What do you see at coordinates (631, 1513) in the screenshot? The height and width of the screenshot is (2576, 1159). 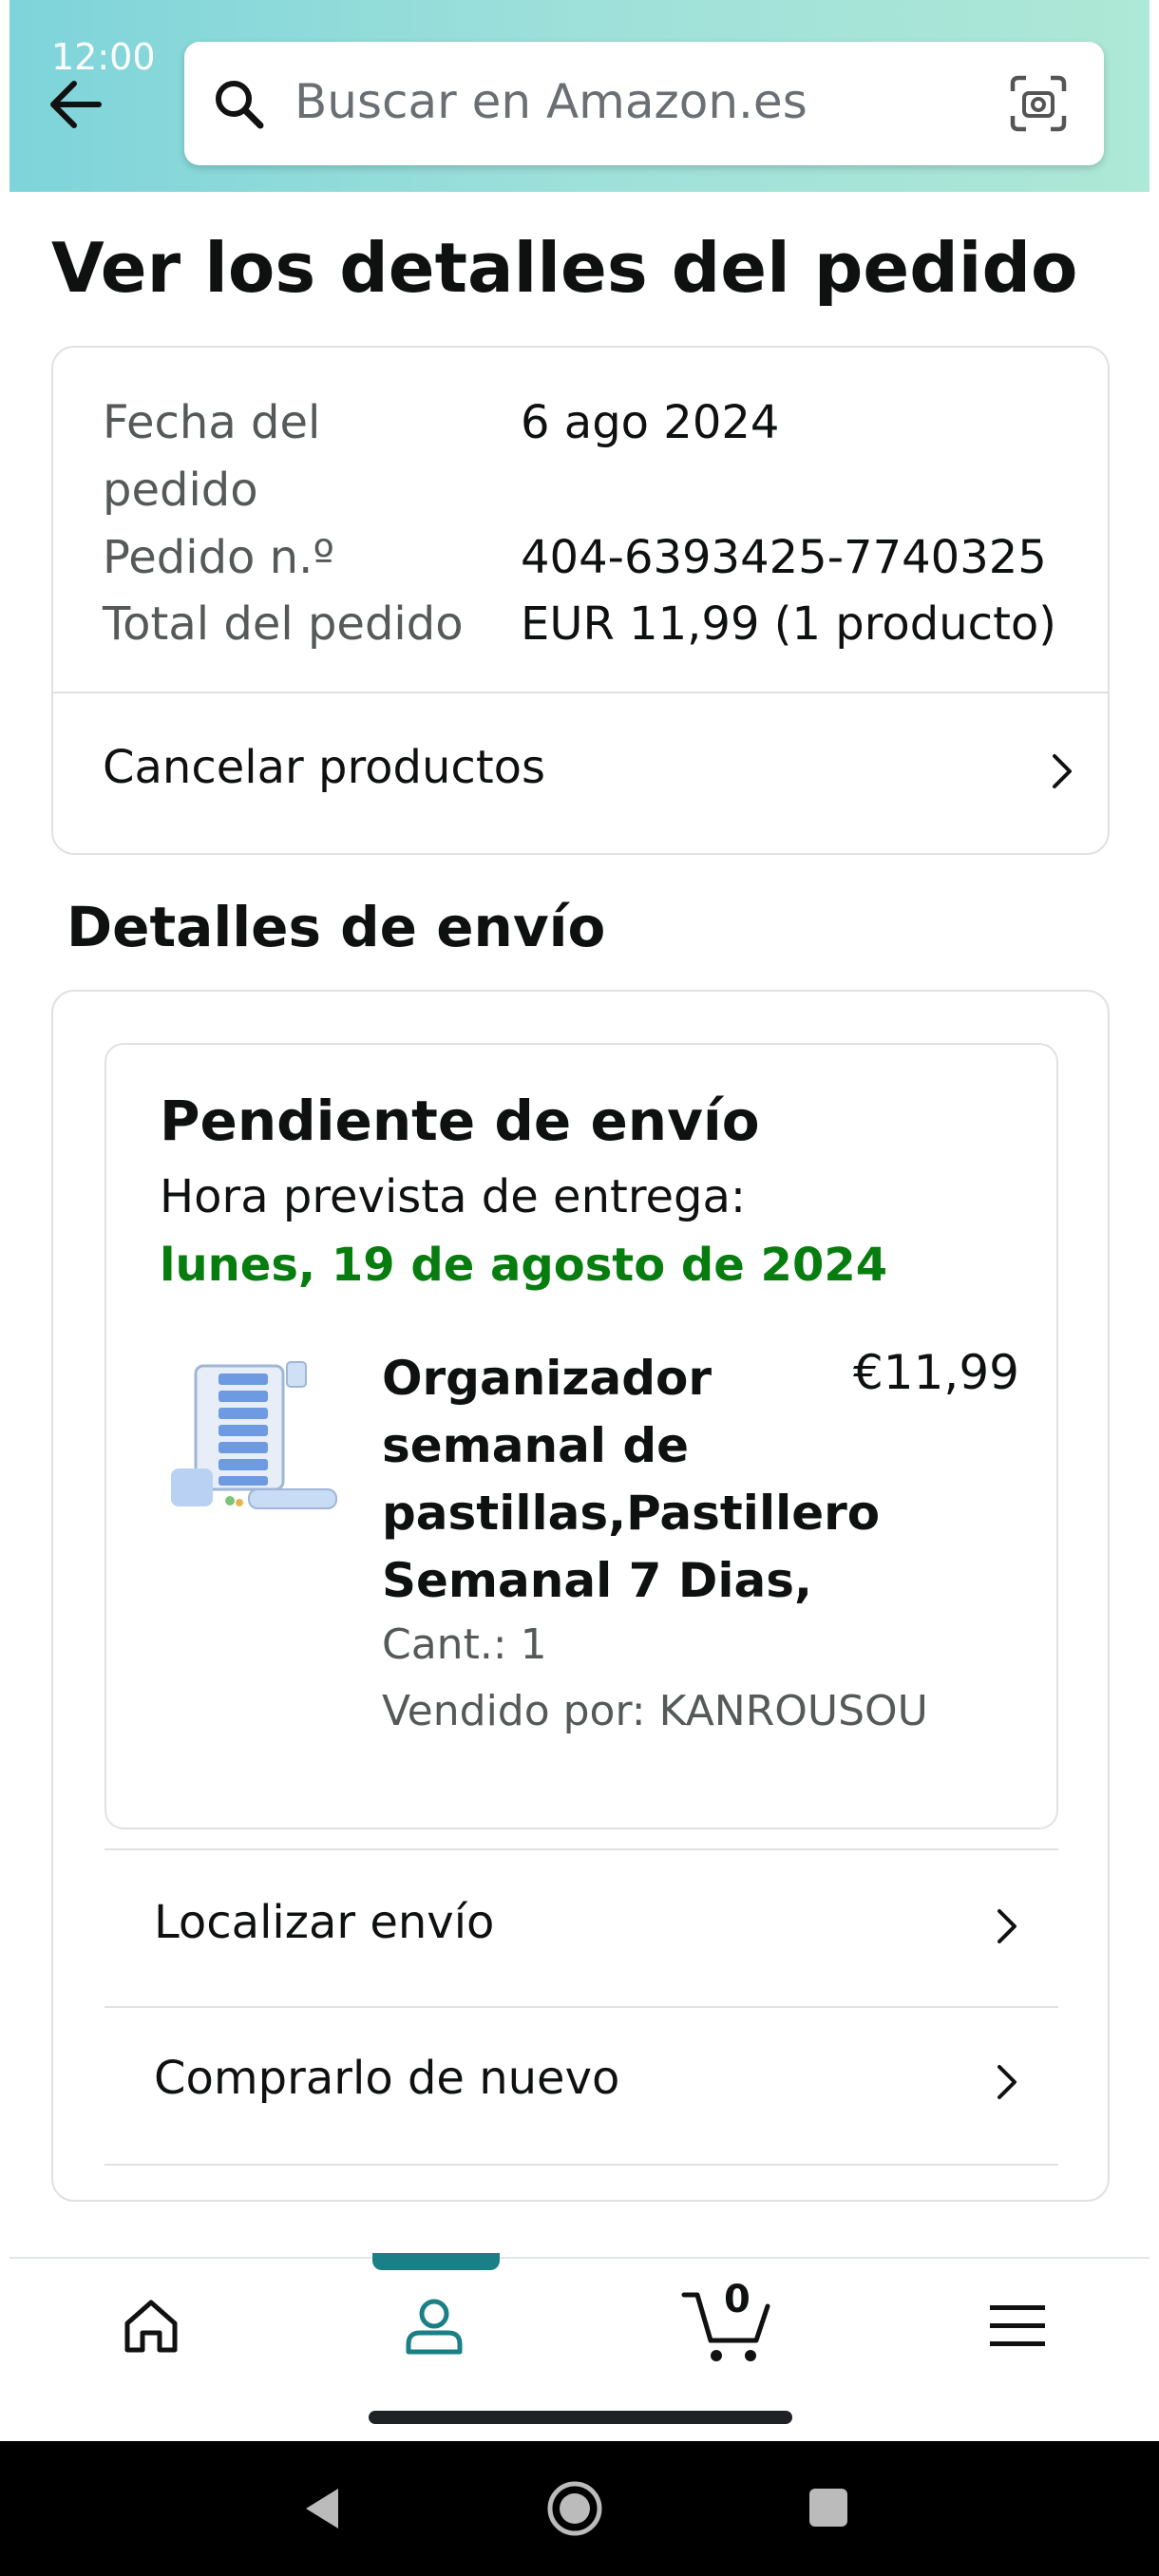 I see `product-title-line: pastillas,Pastillero` at bounding box center [631, 1513].